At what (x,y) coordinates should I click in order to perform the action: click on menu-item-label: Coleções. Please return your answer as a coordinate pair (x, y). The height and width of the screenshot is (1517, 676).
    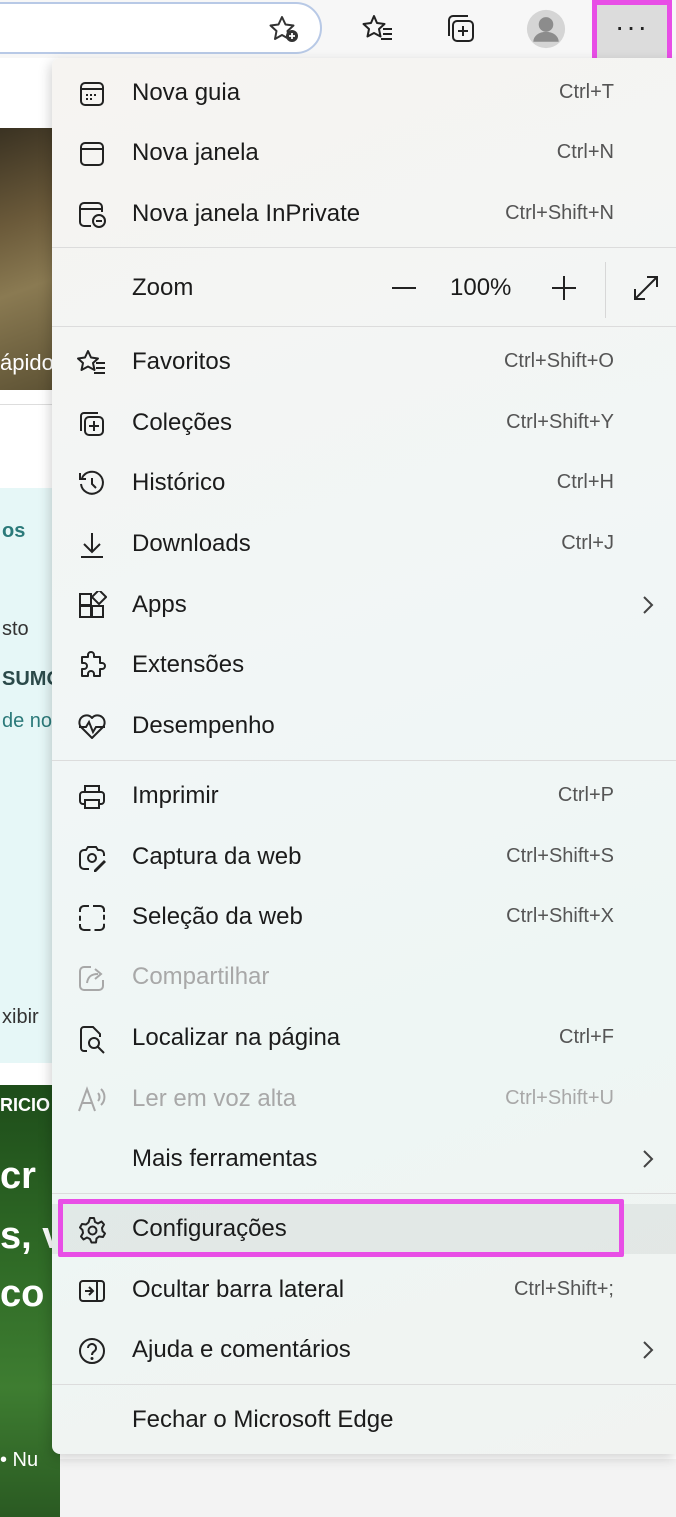
    Looking at the image, I should click on (182, 422).